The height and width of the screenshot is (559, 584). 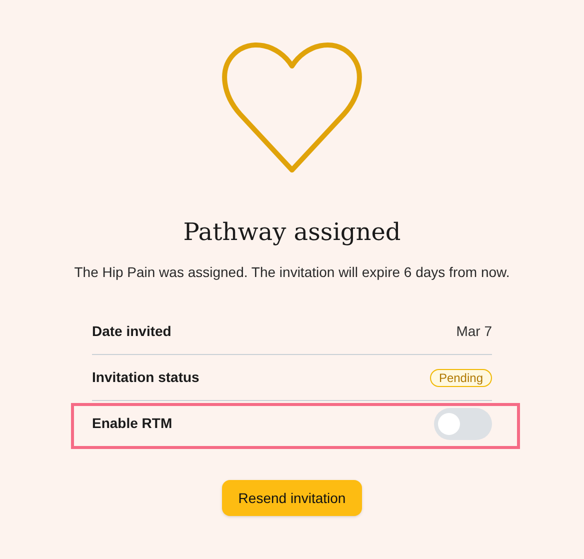 What do you see at coordinates (132, 331) in the screenshot?
I see `row-label: Date invited` at bounding box center [132, 331].